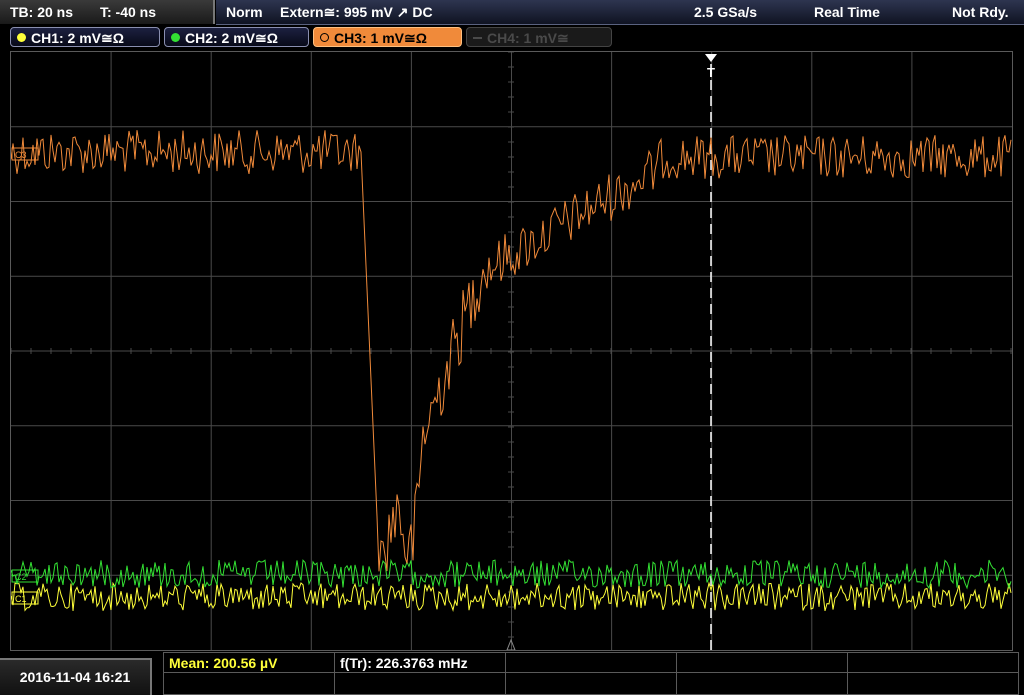 The image size is (1024, 695). What do you see at coordinates (380, 38) in the screenshot?
I see `ch3-label: CH3: 1 mV≅Ω` at bounding box center [380, 38].